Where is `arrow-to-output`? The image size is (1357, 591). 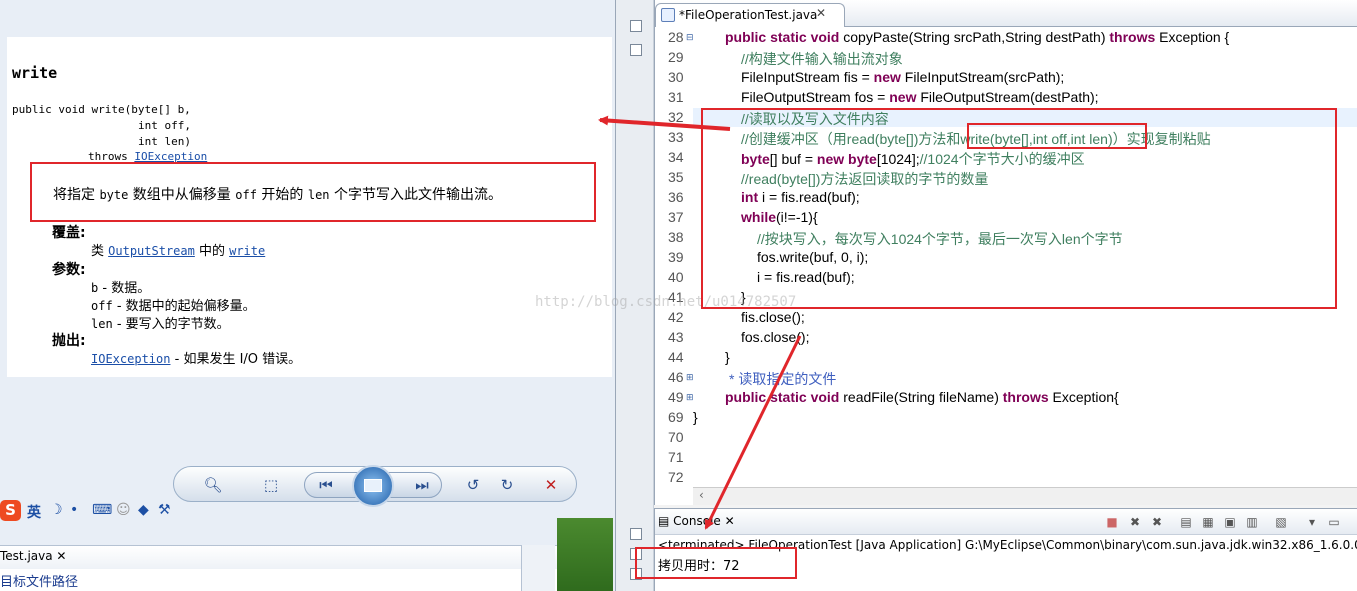 arrow-to-output is located at coordinates (753, 432).